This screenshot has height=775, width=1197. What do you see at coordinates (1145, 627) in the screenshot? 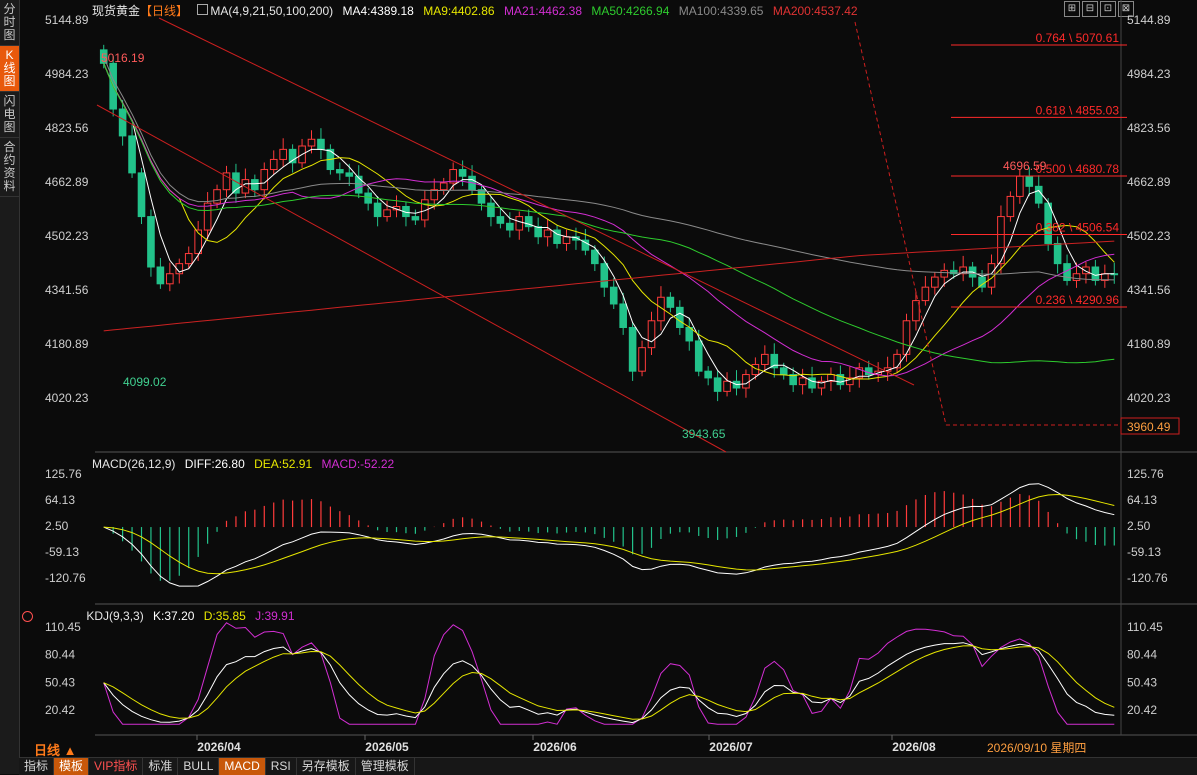
I see `kdj-axis-label-right: 110.45` at bounding box center [1145, 627].